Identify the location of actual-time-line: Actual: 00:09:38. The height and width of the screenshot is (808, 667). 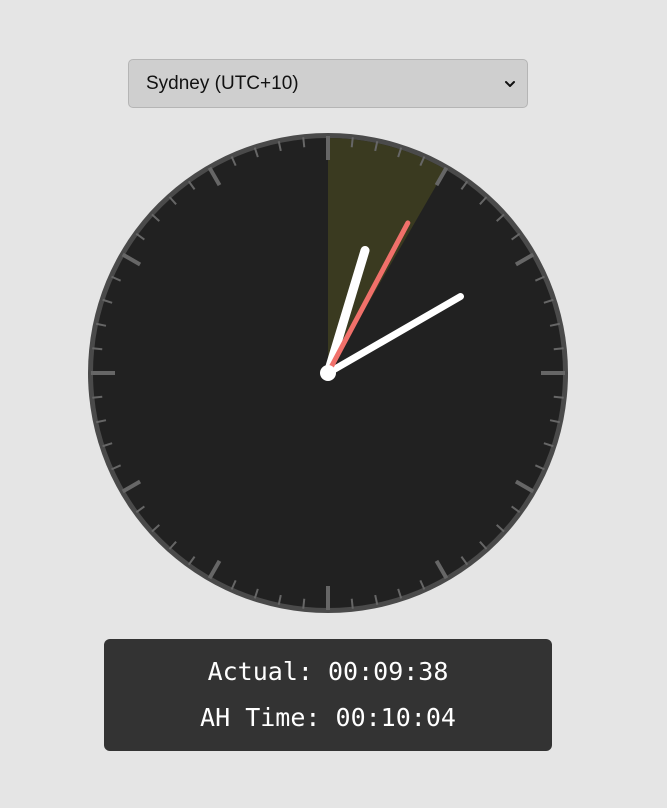
(328, 672).